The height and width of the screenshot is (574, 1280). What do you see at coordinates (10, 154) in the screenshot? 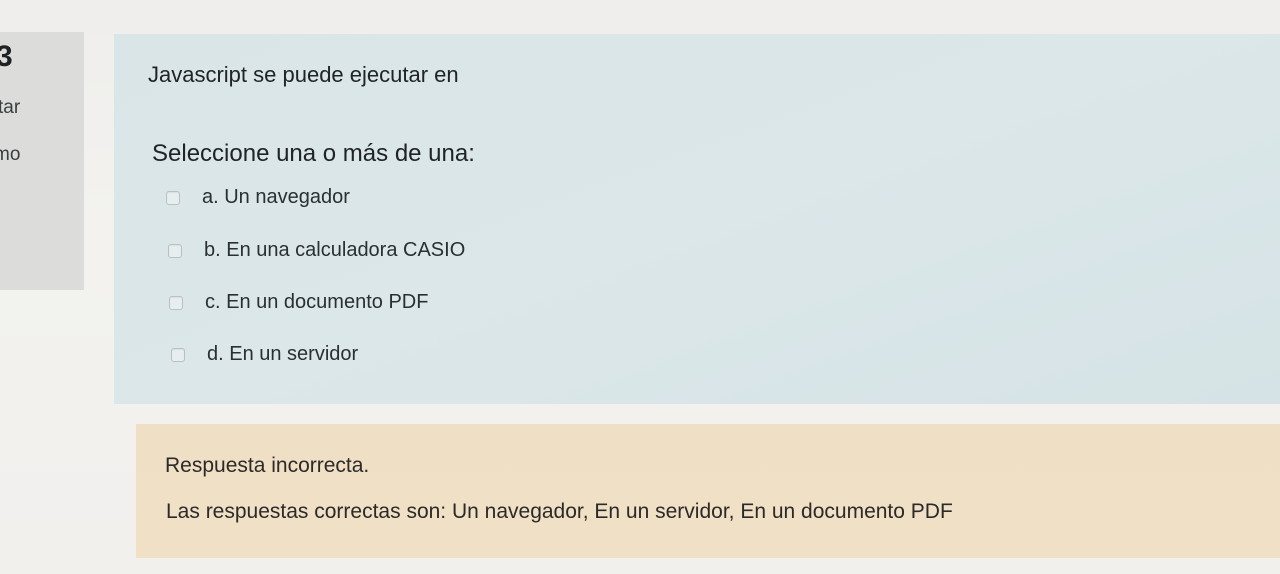
I see `question-grade-label: mo` at bounding box center [10, 154].